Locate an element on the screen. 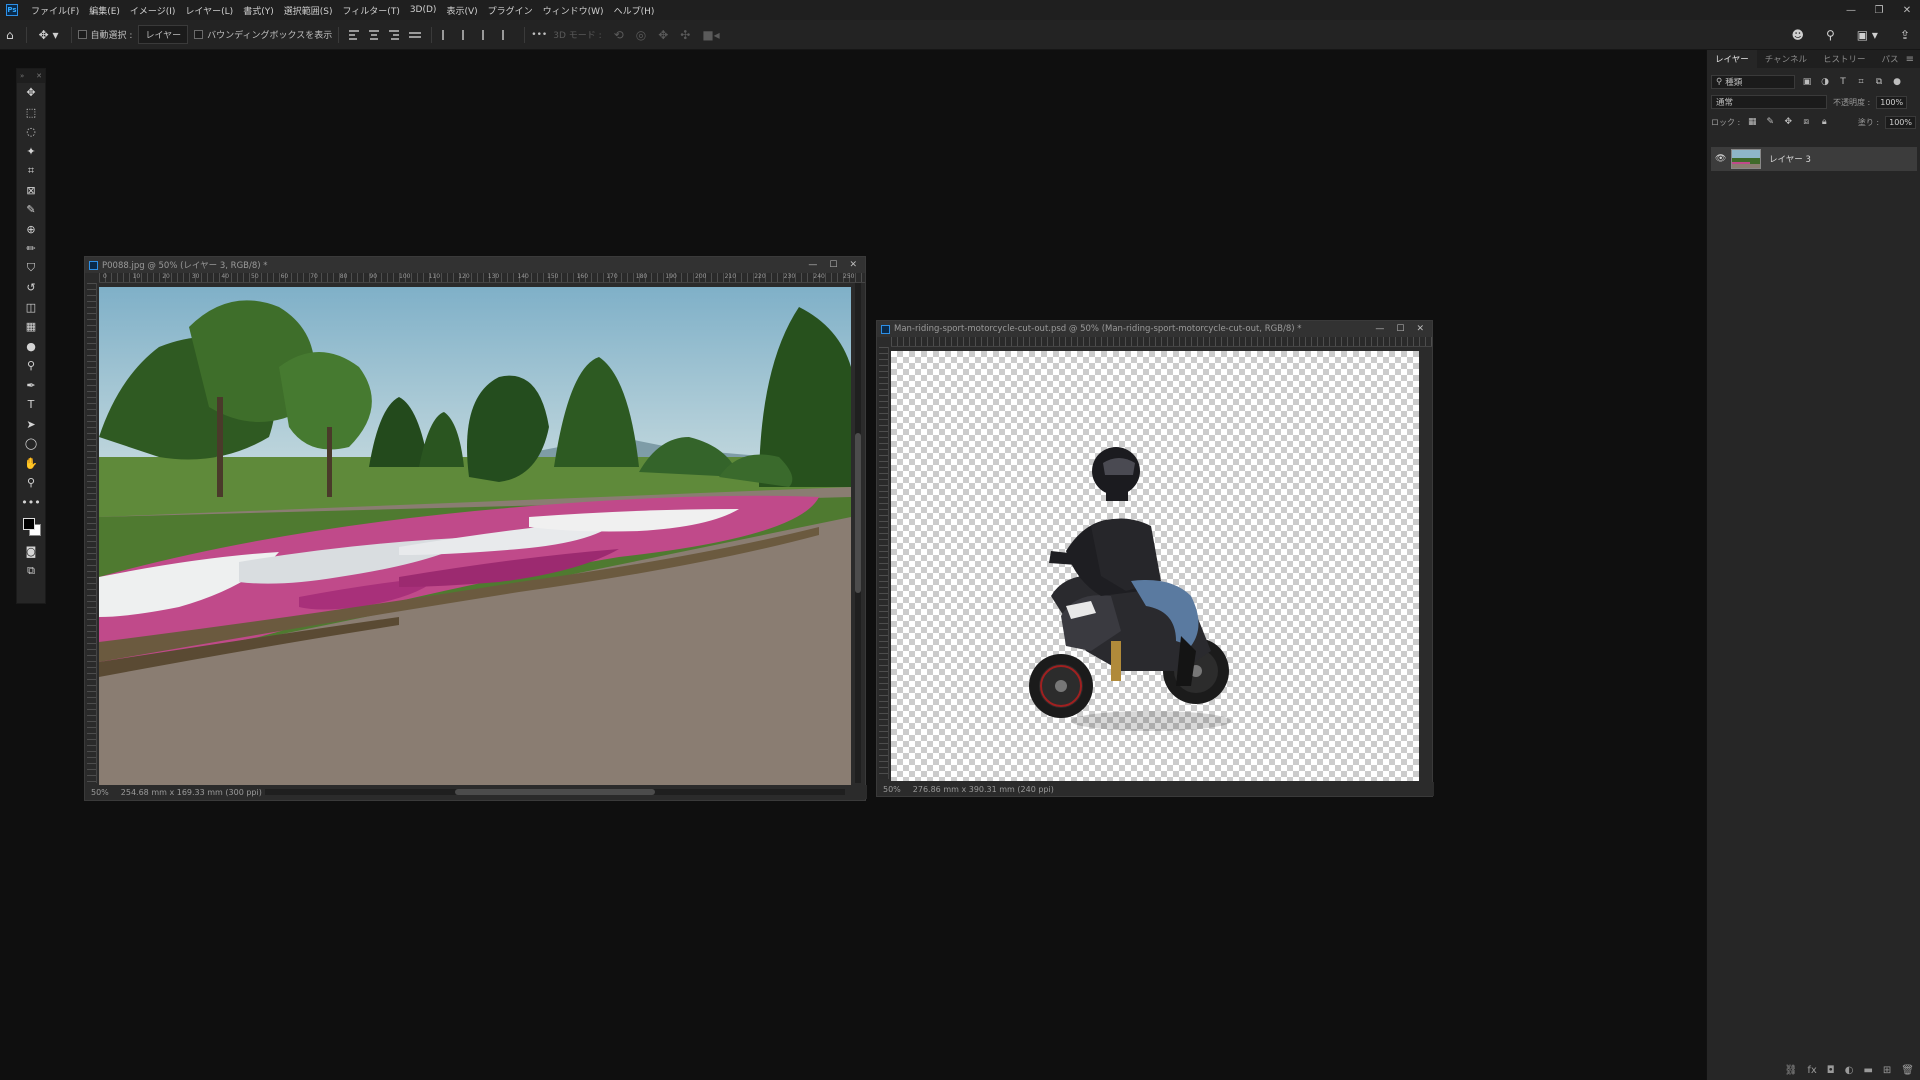  new-group-icon: ▬ is located at coordinates (1867, 1070).